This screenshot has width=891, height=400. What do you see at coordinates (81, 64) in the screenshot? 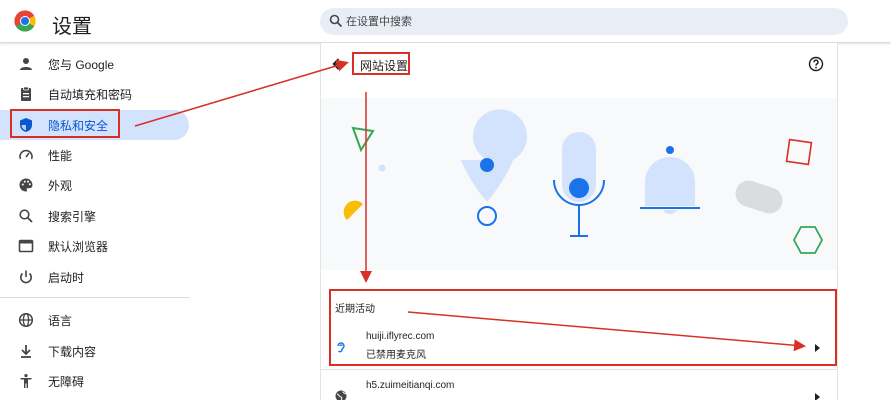
I see `sidebar-item-label: 您与 Google` at bounding box center [81, 64].